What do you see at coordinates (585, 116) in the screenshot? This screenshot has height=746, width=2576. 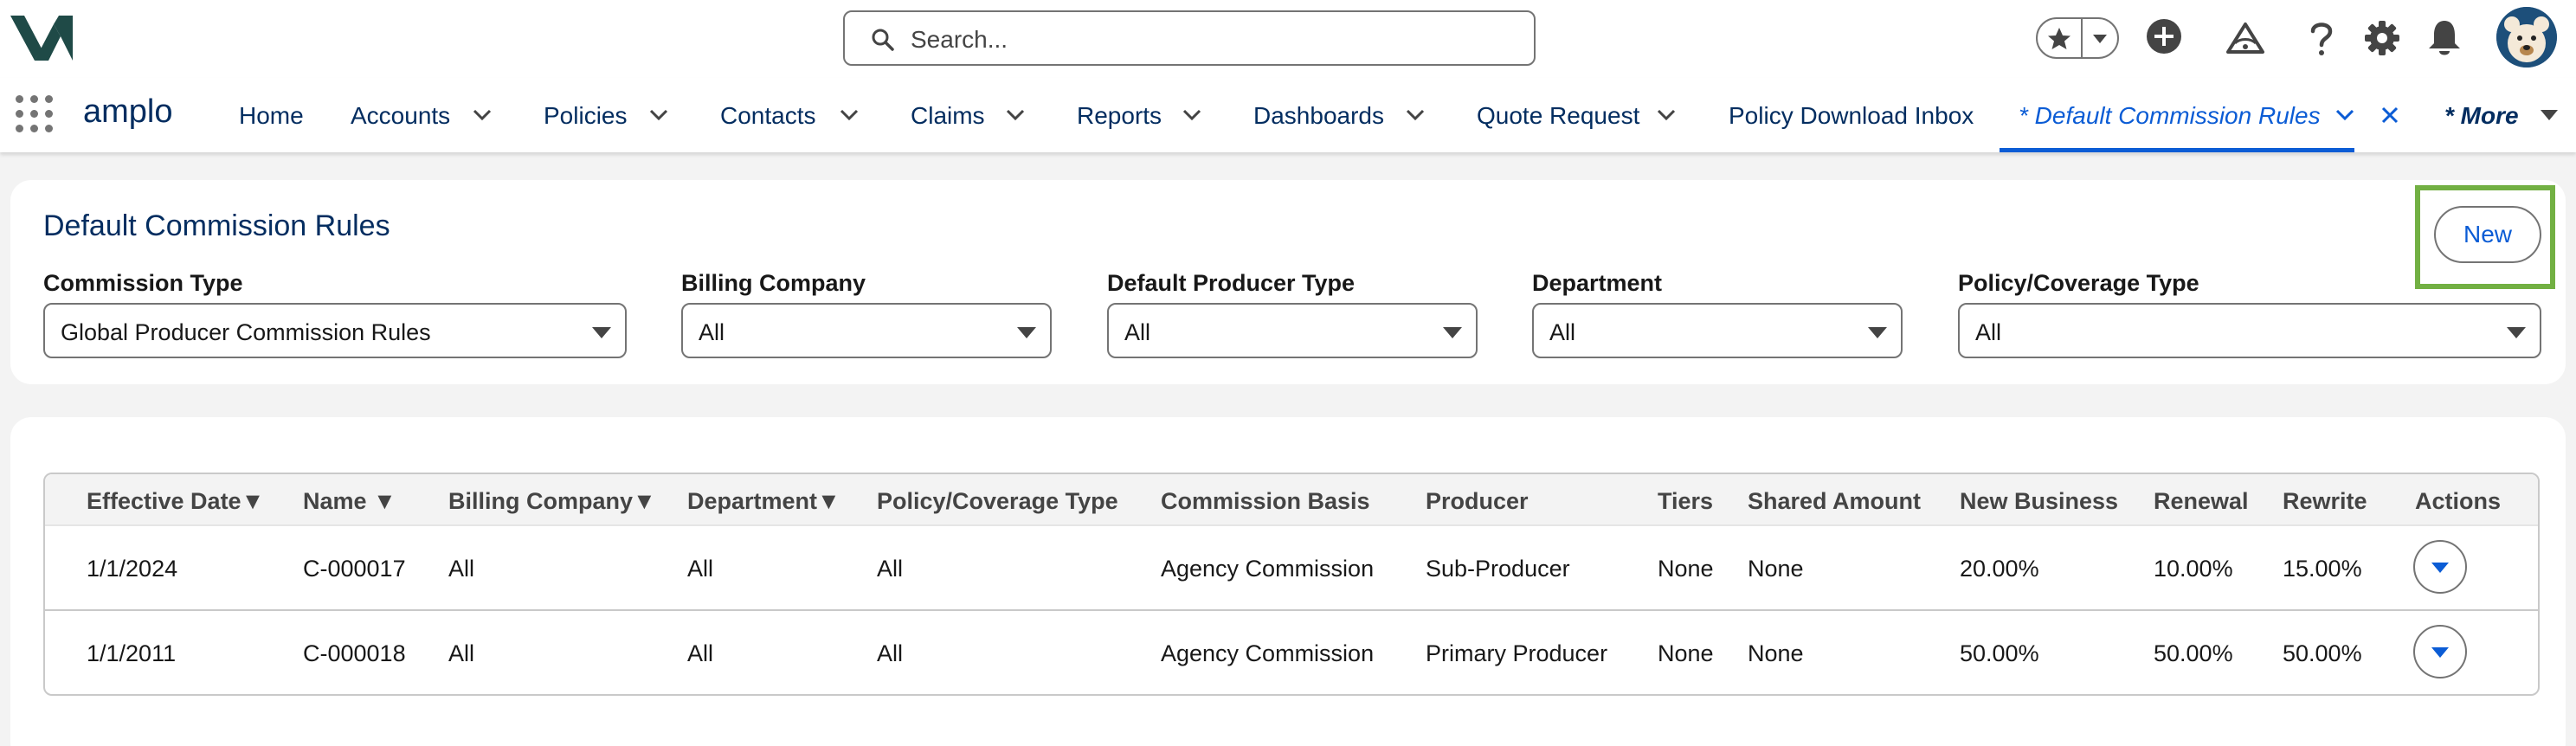 I see `nav-item-policies: Policies` at bounding box center [585, 116].